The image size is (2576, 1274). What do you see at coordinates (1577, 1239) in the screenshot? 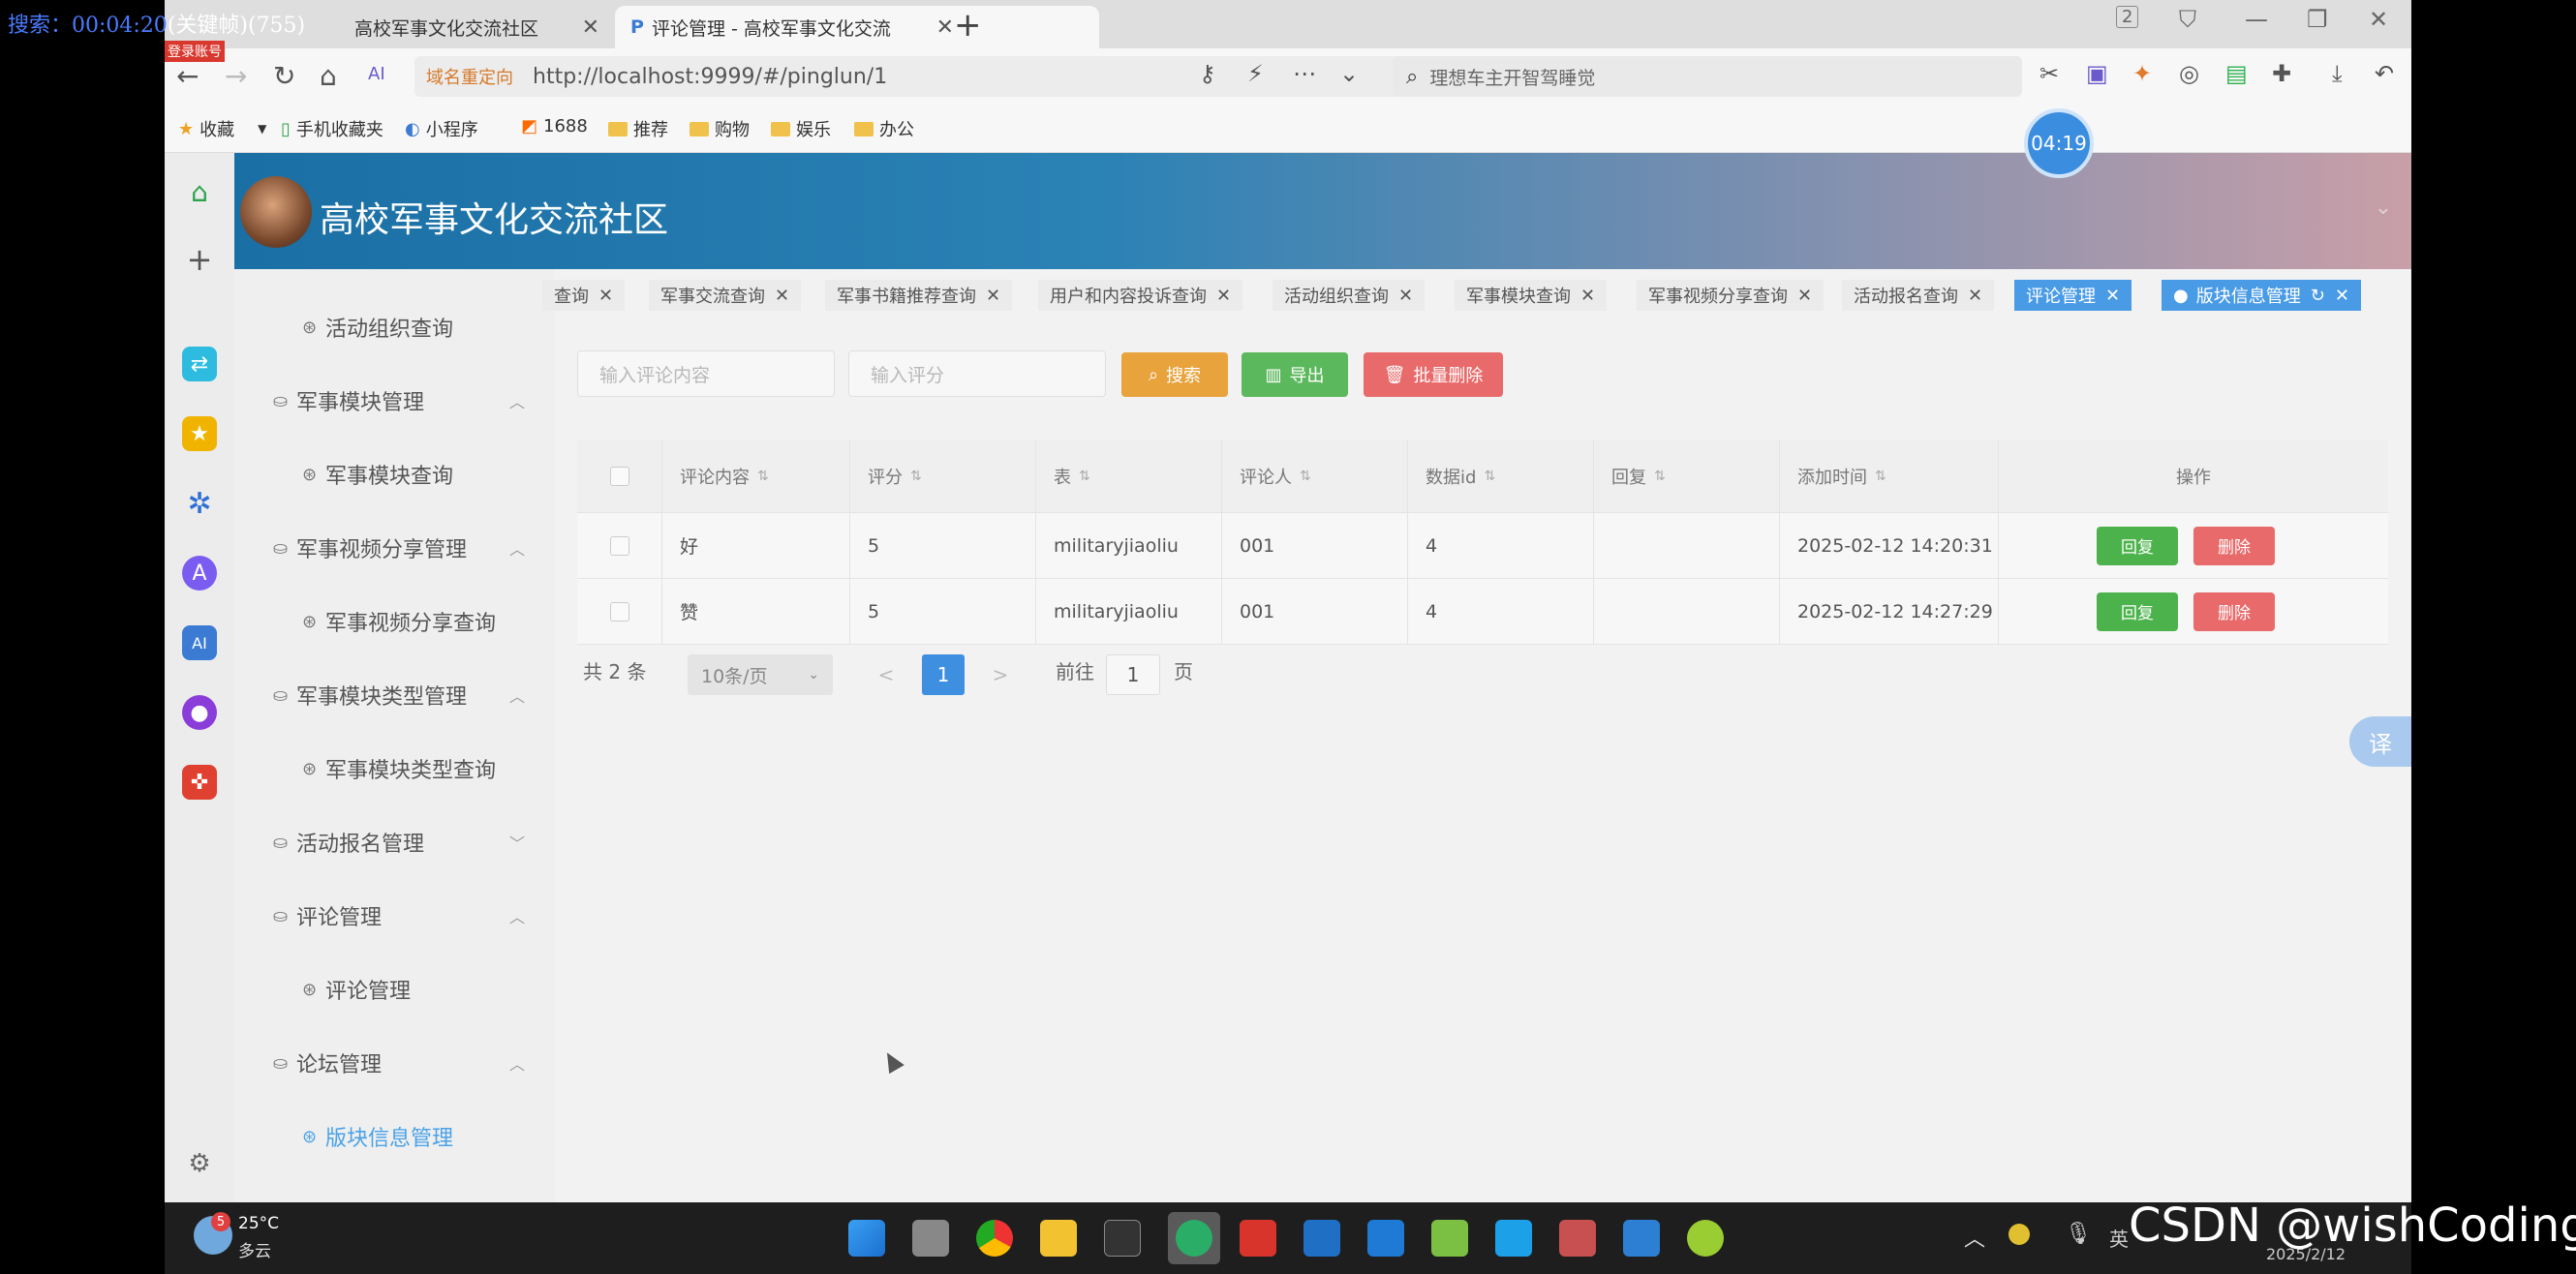
I see `idea-icon` at bounding box center [1577, 1239].